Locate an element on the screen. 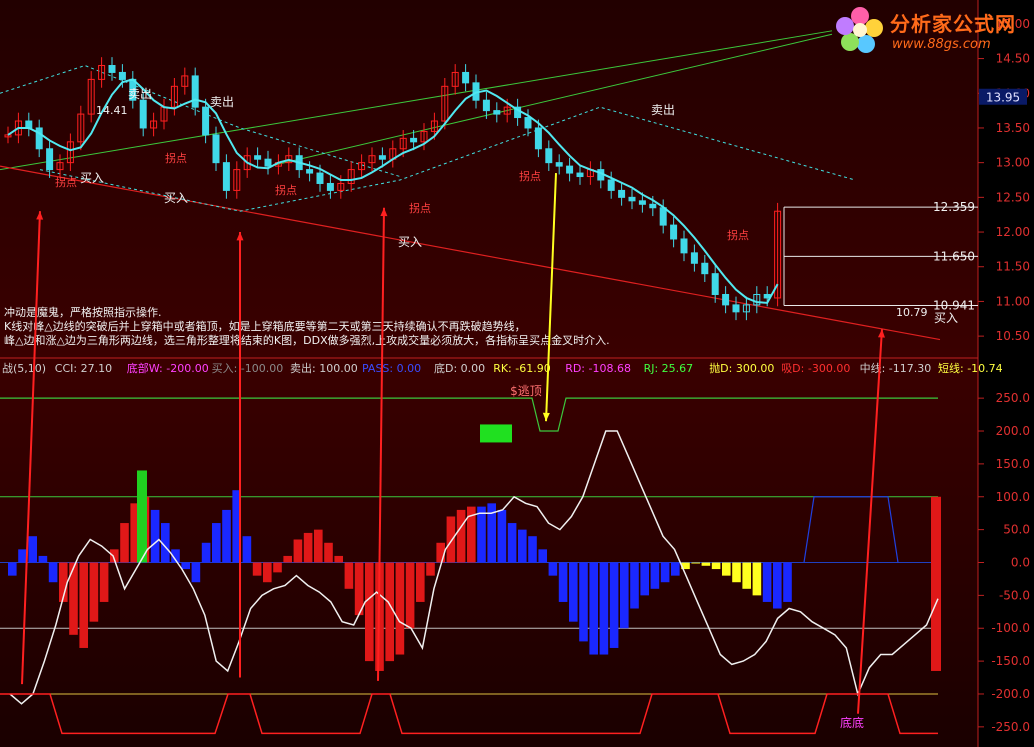 This screenshot has height=747, width=1034. price-axis-label: 12.00 is located at coordinates (1013, 232).